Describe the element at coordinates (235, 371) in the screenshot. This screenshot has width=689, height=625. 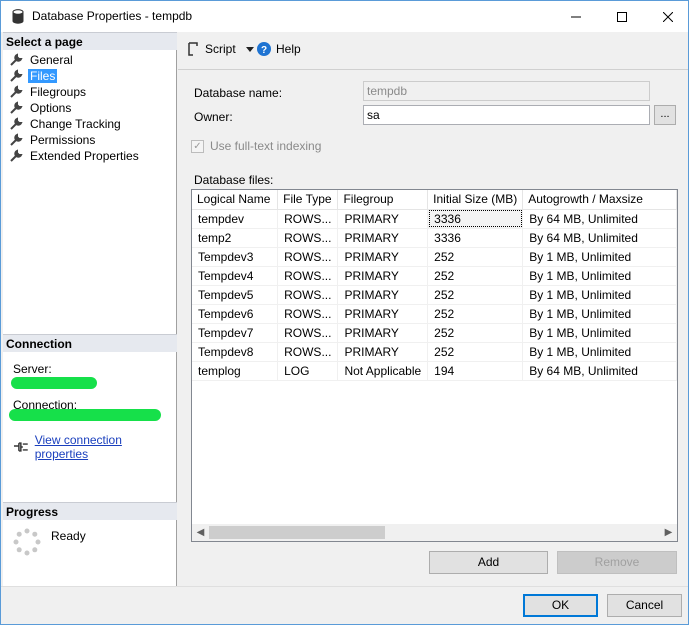
I see `cell-logical-name: templog` at that location.